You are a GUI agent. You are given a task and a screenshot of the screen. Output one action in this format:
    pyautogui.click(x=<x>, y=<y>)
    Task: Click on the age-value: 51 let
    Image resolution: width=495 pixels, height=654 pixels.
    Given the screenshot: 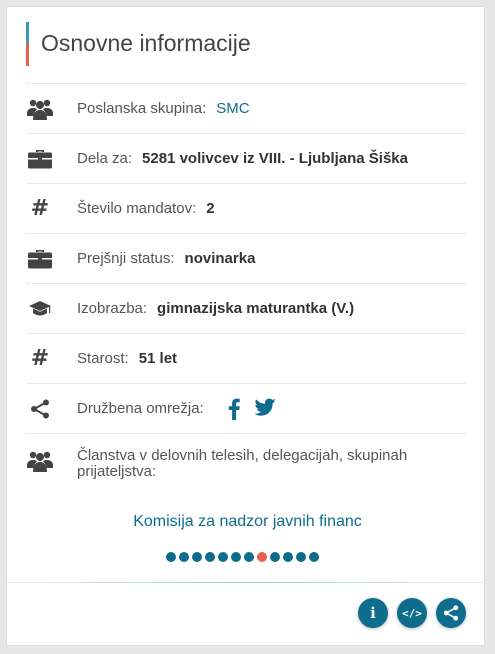 What is the action you would take?
    pyautogui.click(x=158, y=358)
    